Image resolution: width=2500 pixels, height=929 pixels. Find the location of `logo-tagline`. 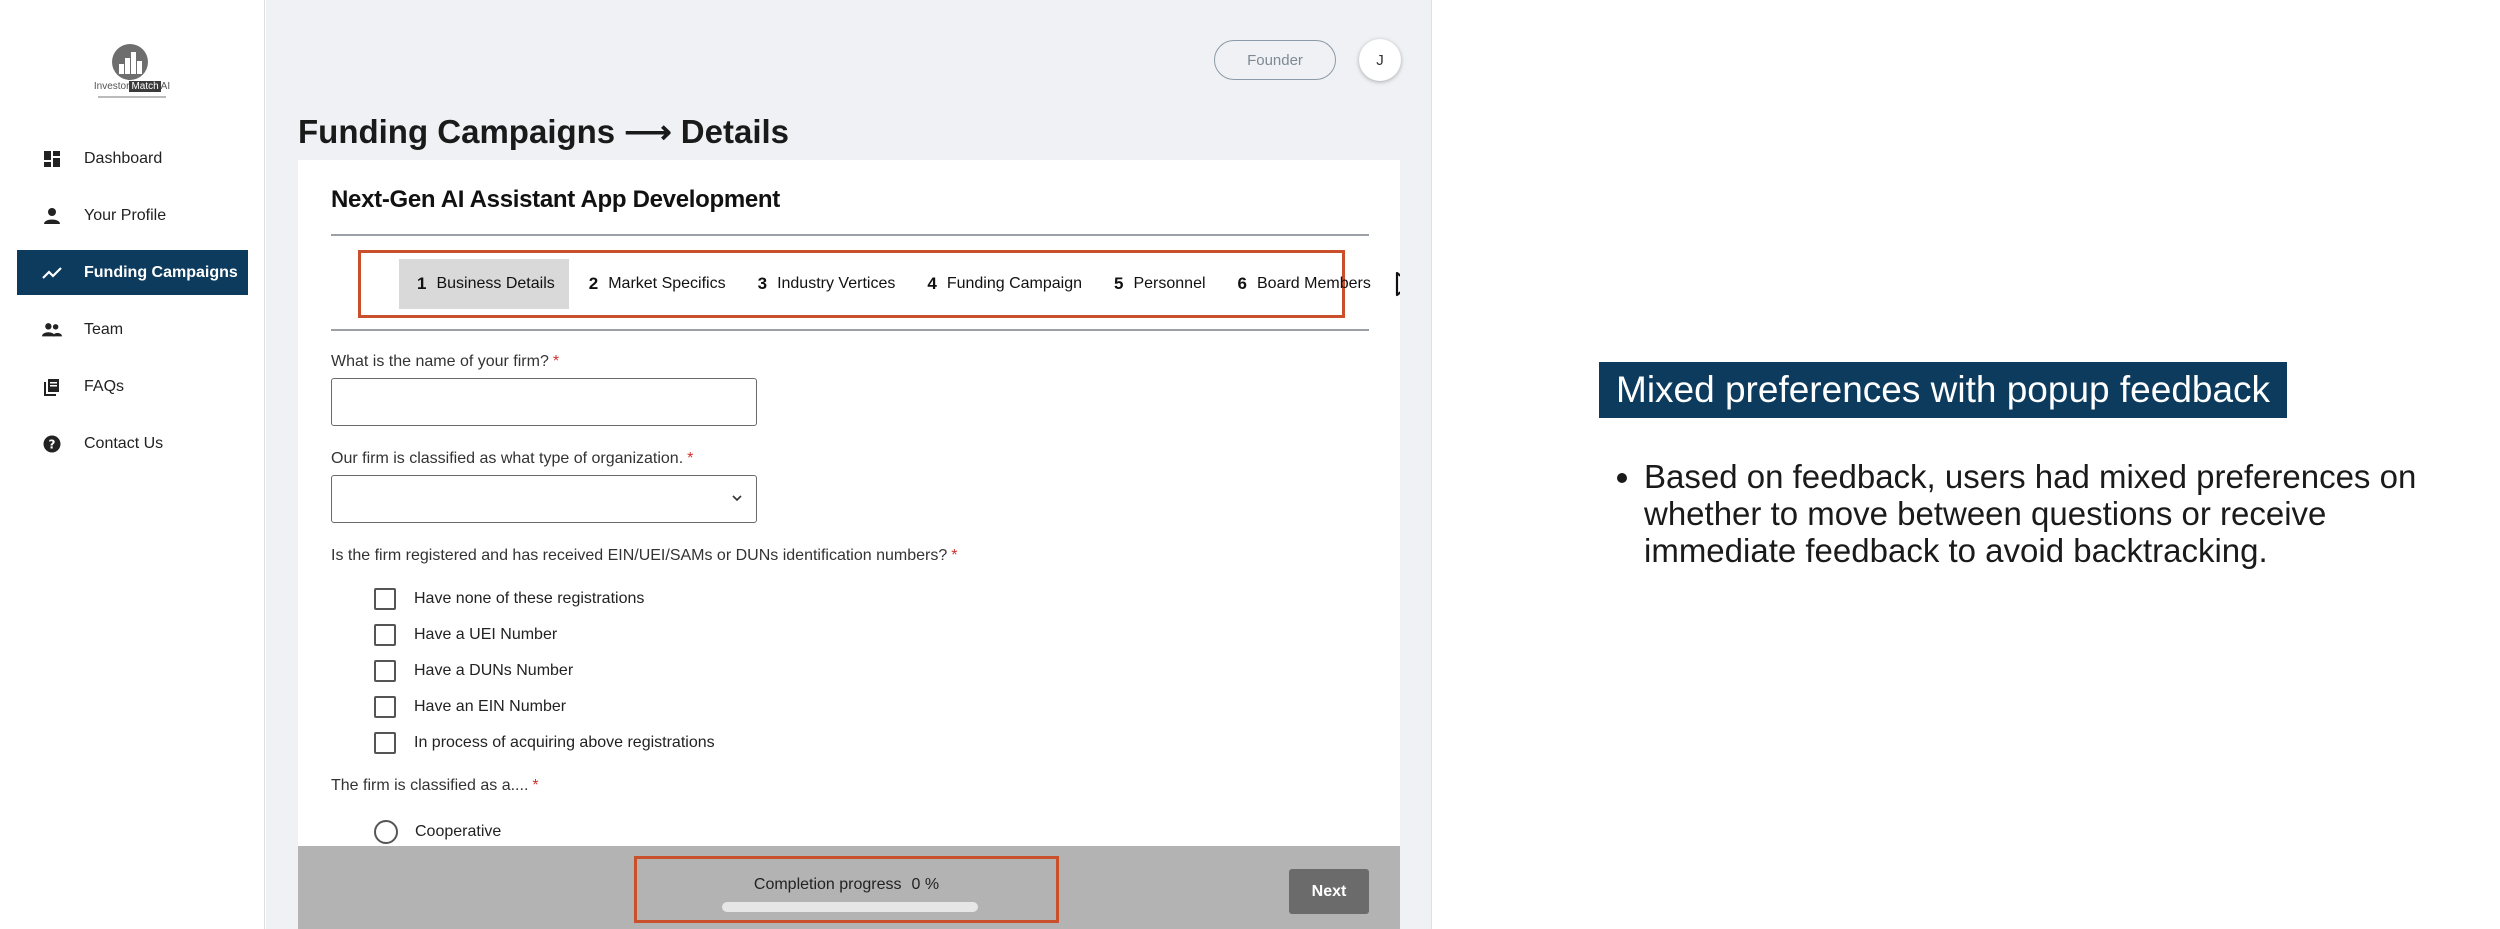

logo-tagline is located at coordinates (132, 97).